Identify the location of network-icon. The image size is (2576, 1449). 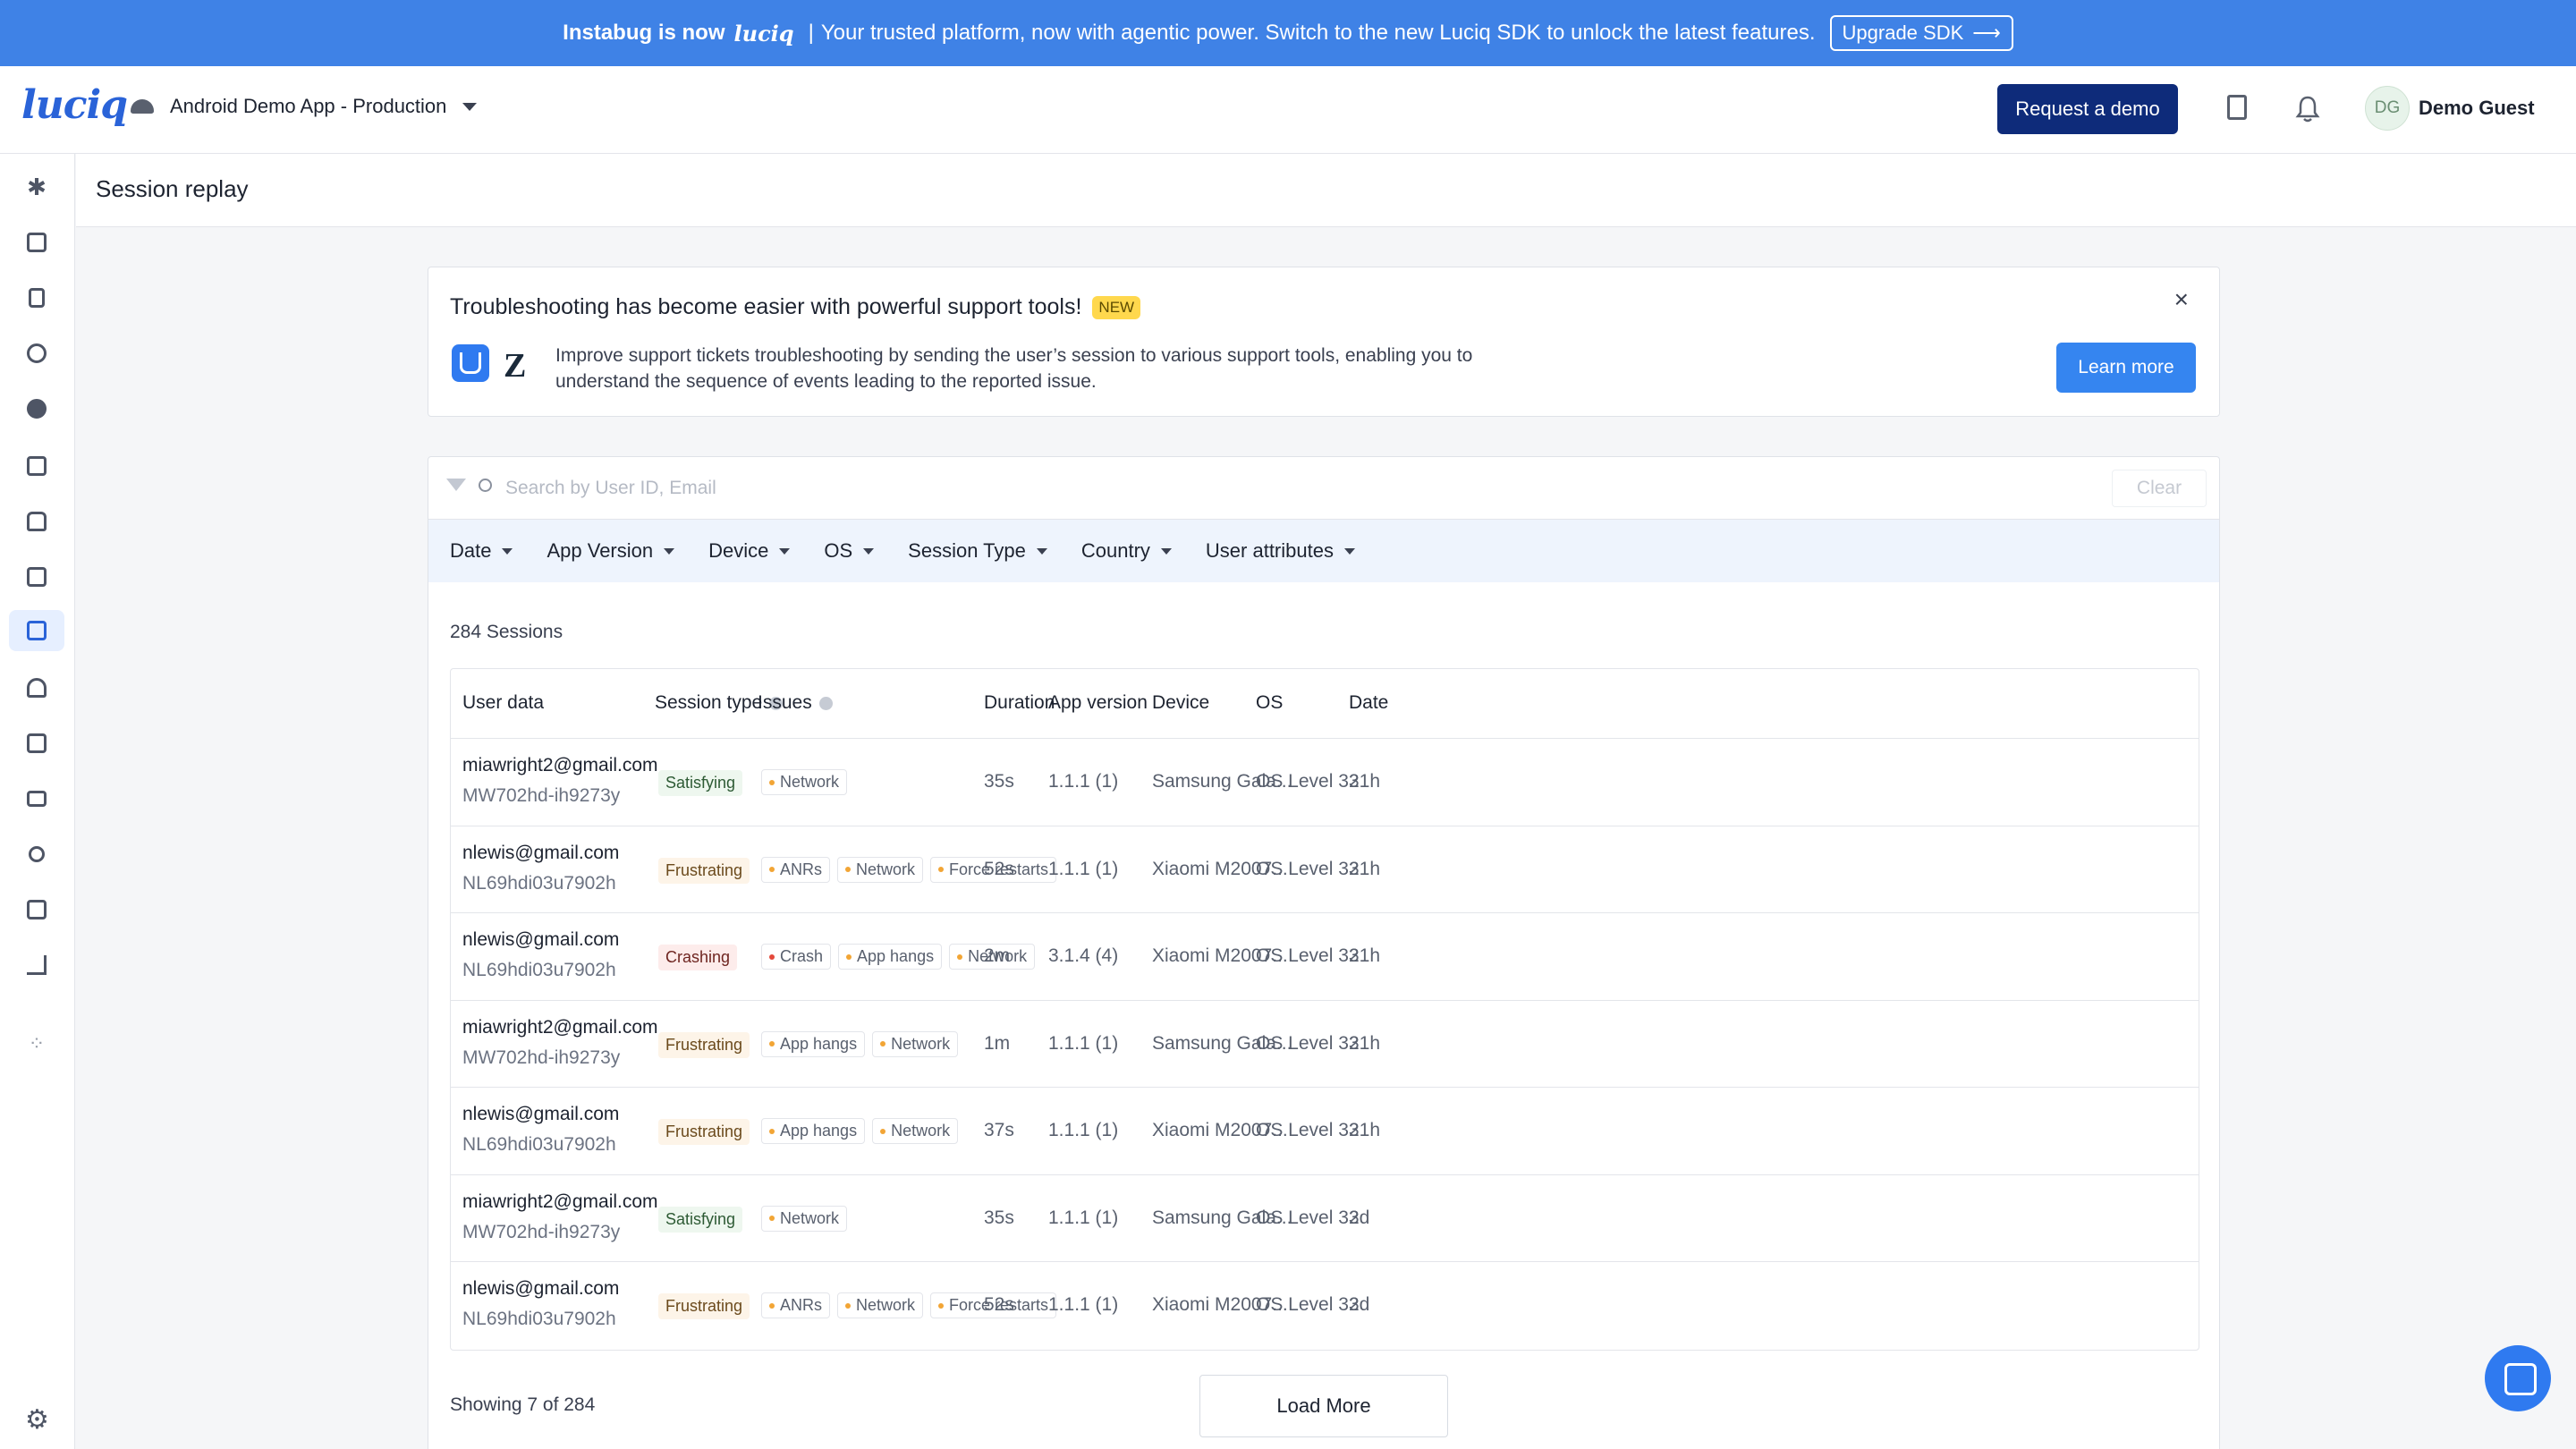
(36, 521).